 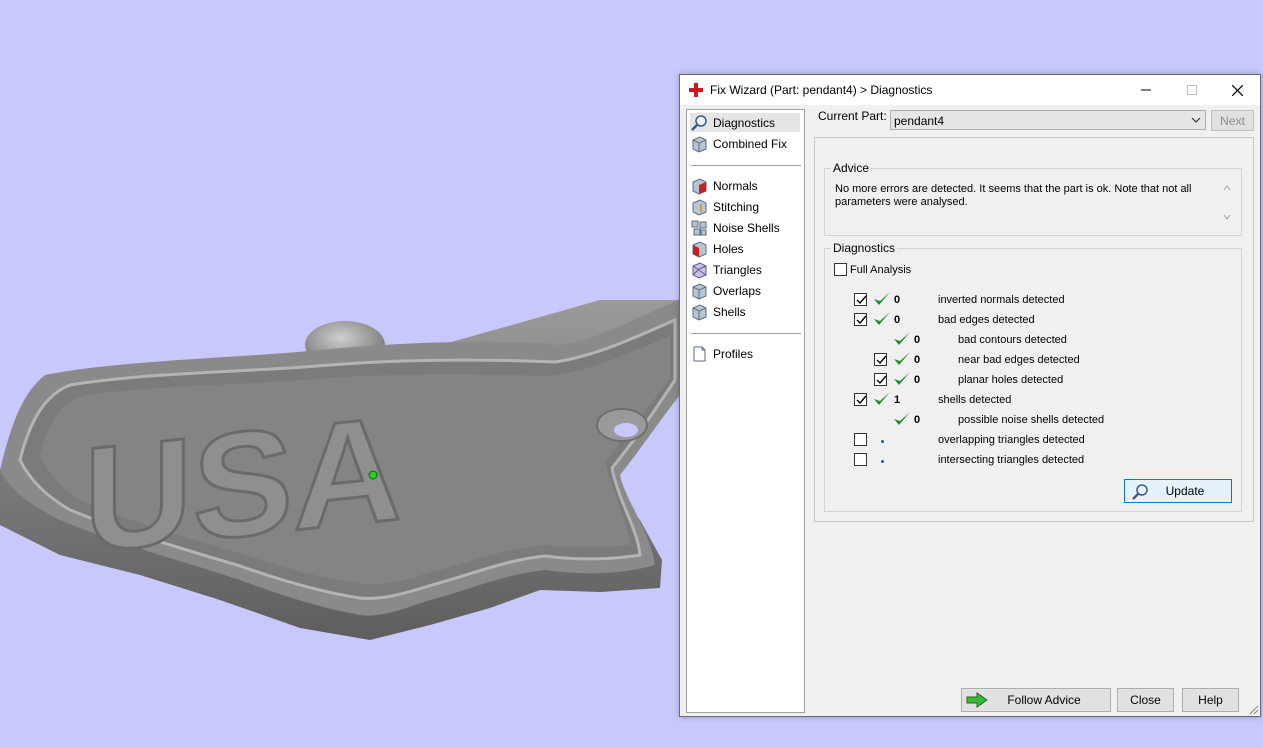 I want to click on near-bad-edges-checkbox, so click(x=880, y=359).